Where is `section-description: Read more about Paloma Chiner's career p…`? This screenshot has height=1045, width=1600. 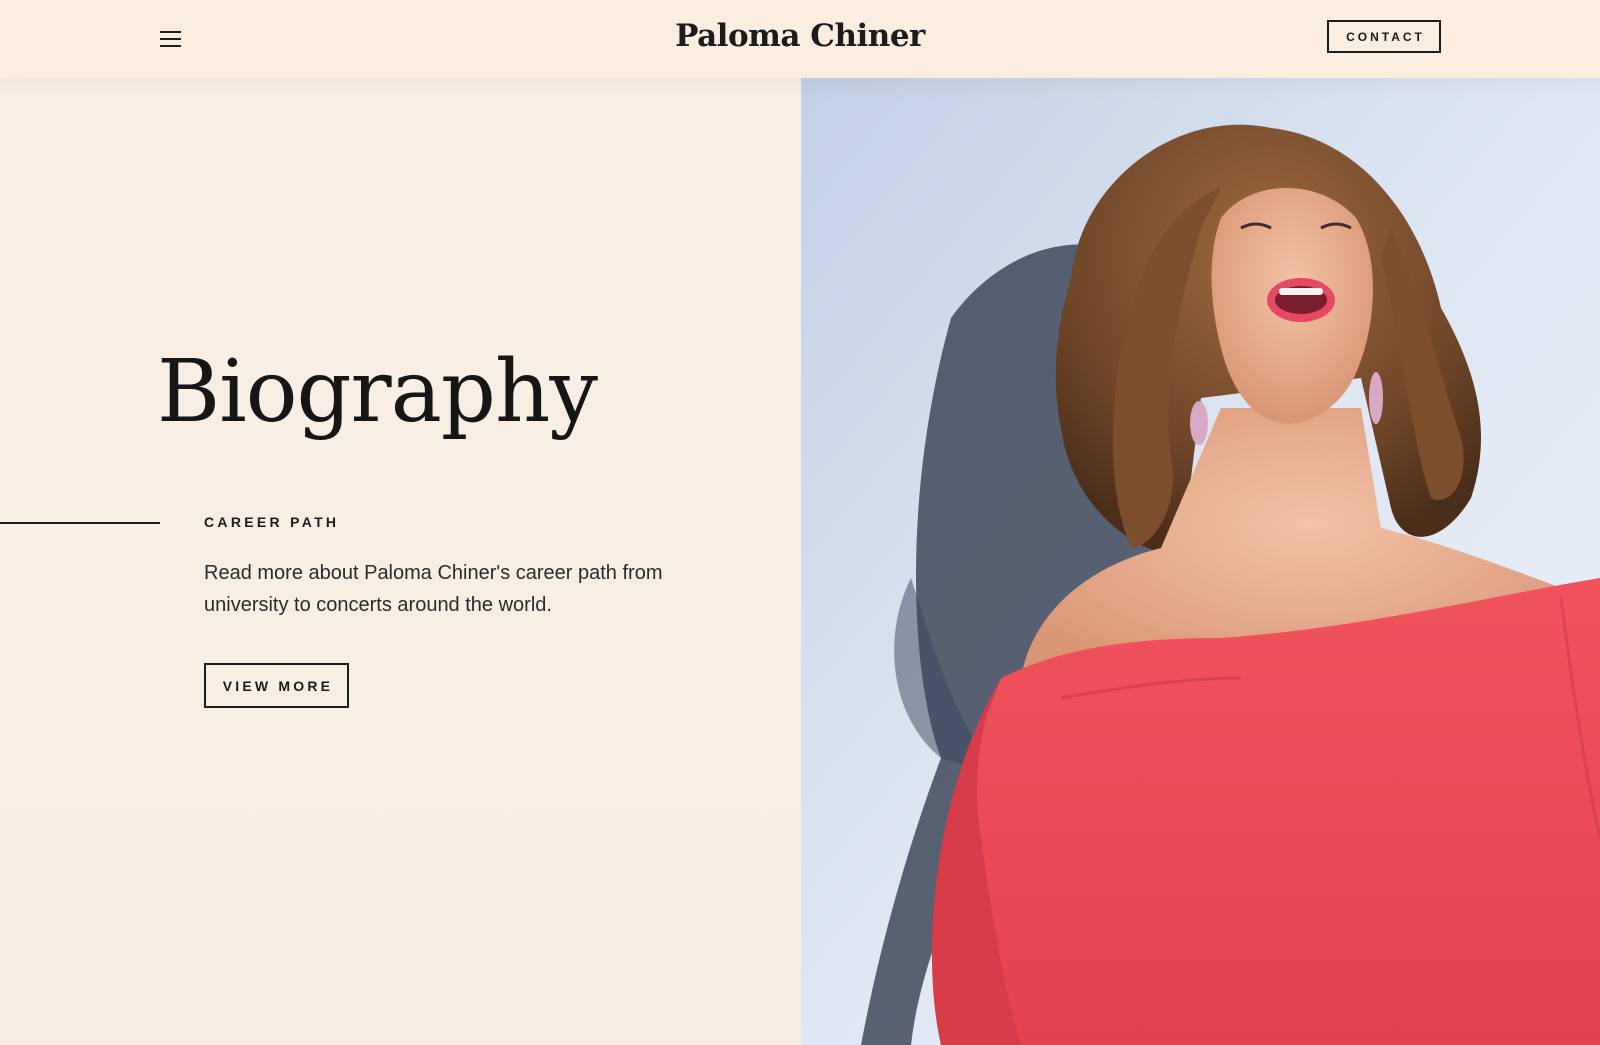
section-description: Read more about Paloma Chiner's career p… is located at coordinates (433, 589).